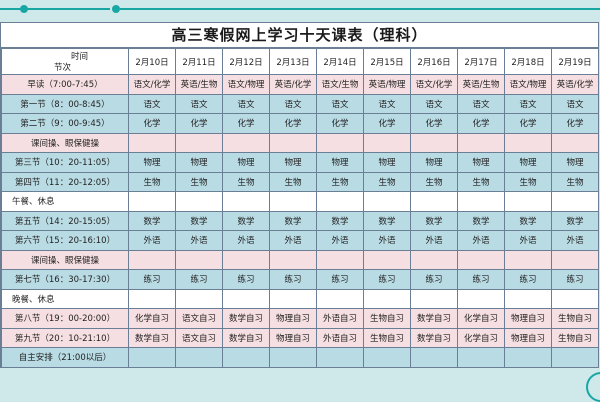 The height and width of the screenshot is (402, 600). I want to click on decorative-dot-top-right, so click(116, 9).